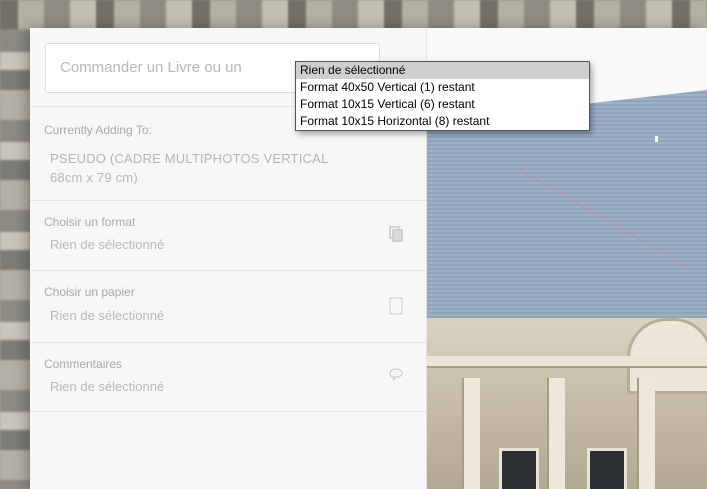  I want to click on format-value: Rien de sélectionné, so click(107, 244).